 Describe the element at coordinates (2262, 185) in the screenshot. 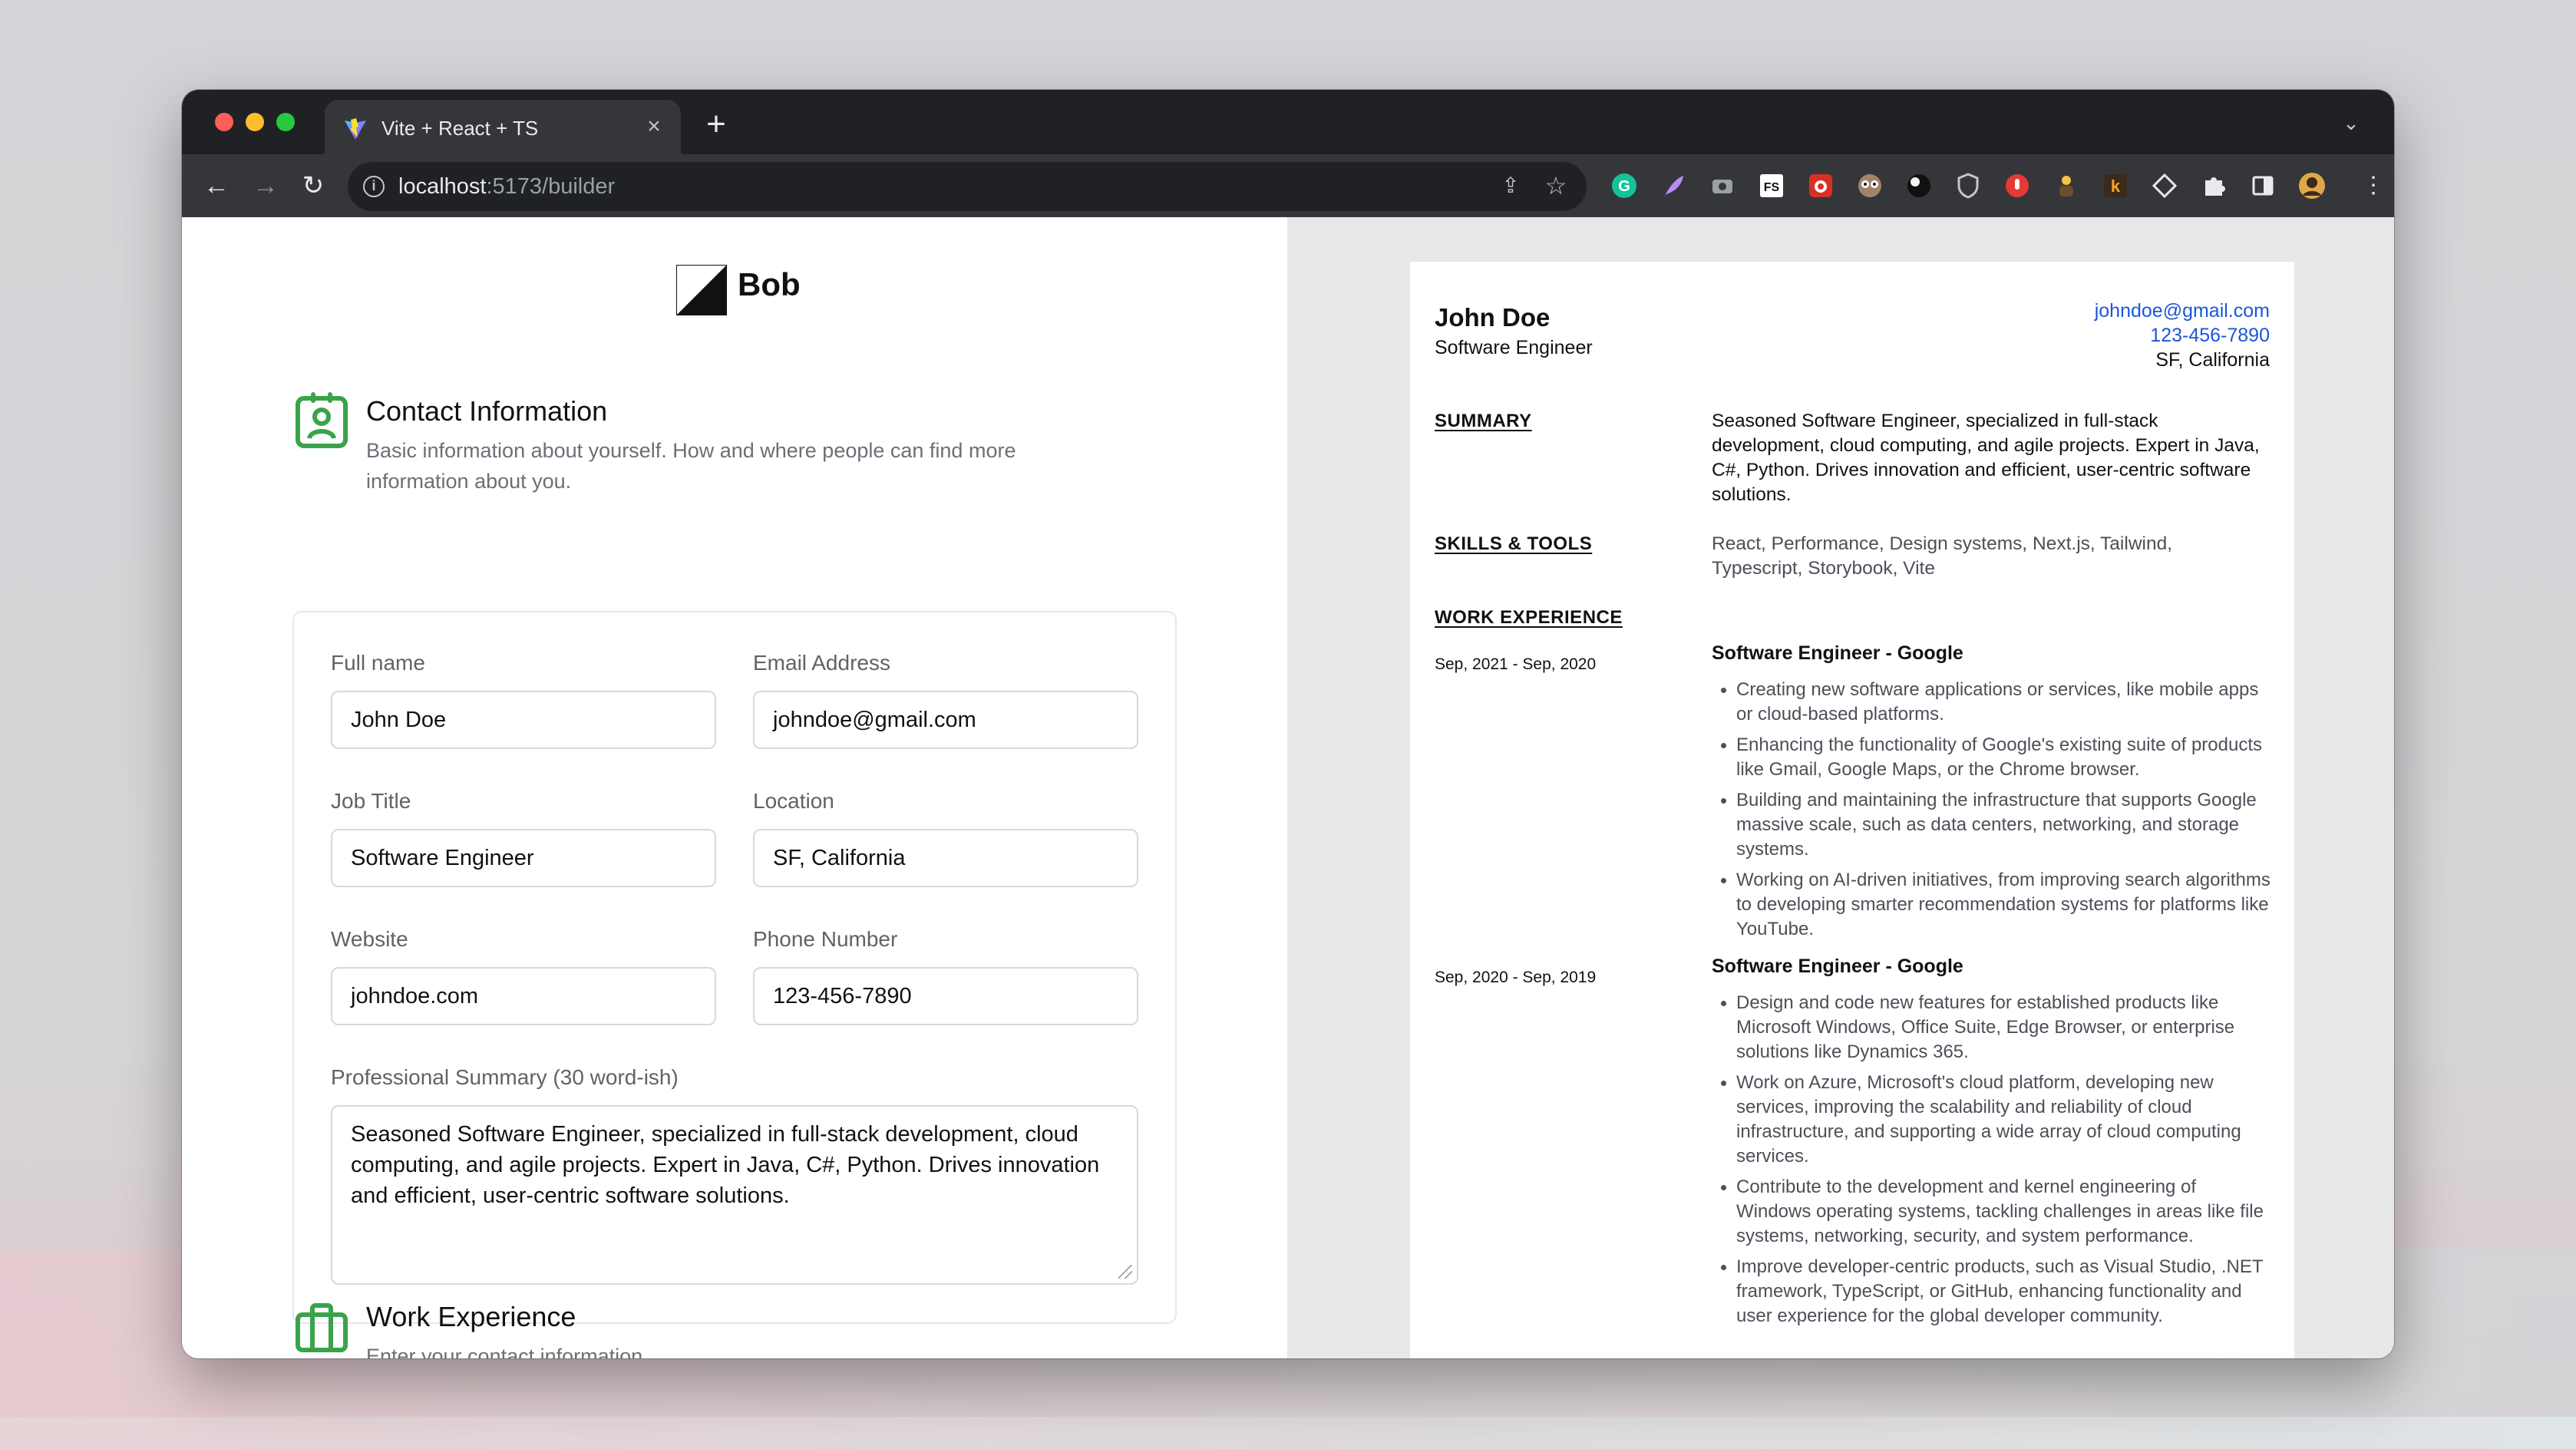

I see `sidepanel-icon` at that location.